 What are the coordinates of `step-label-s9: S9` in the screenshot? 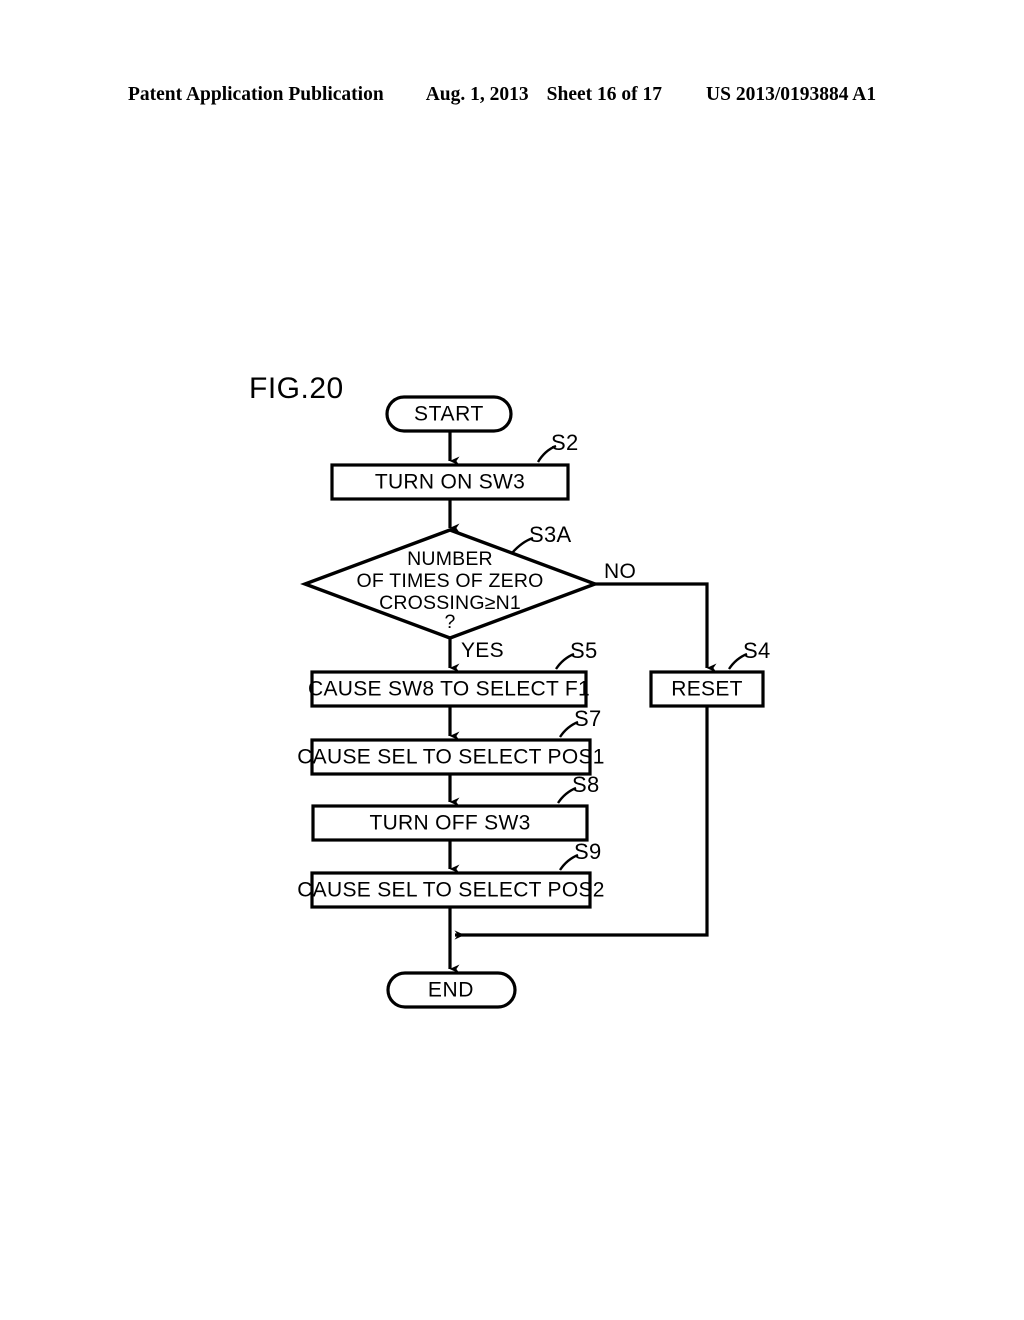 It's located at (588, 851).